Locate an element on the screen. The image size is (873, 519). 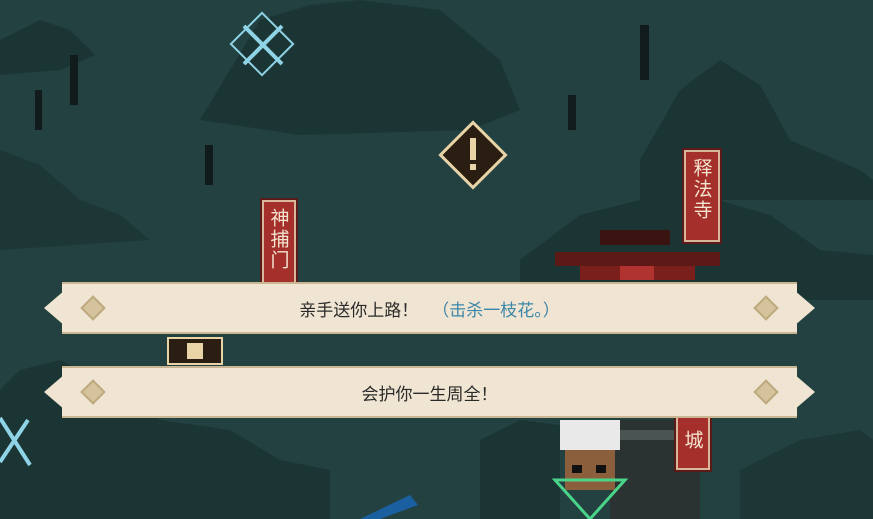
gate-icon is located at coordinates (195, 351).